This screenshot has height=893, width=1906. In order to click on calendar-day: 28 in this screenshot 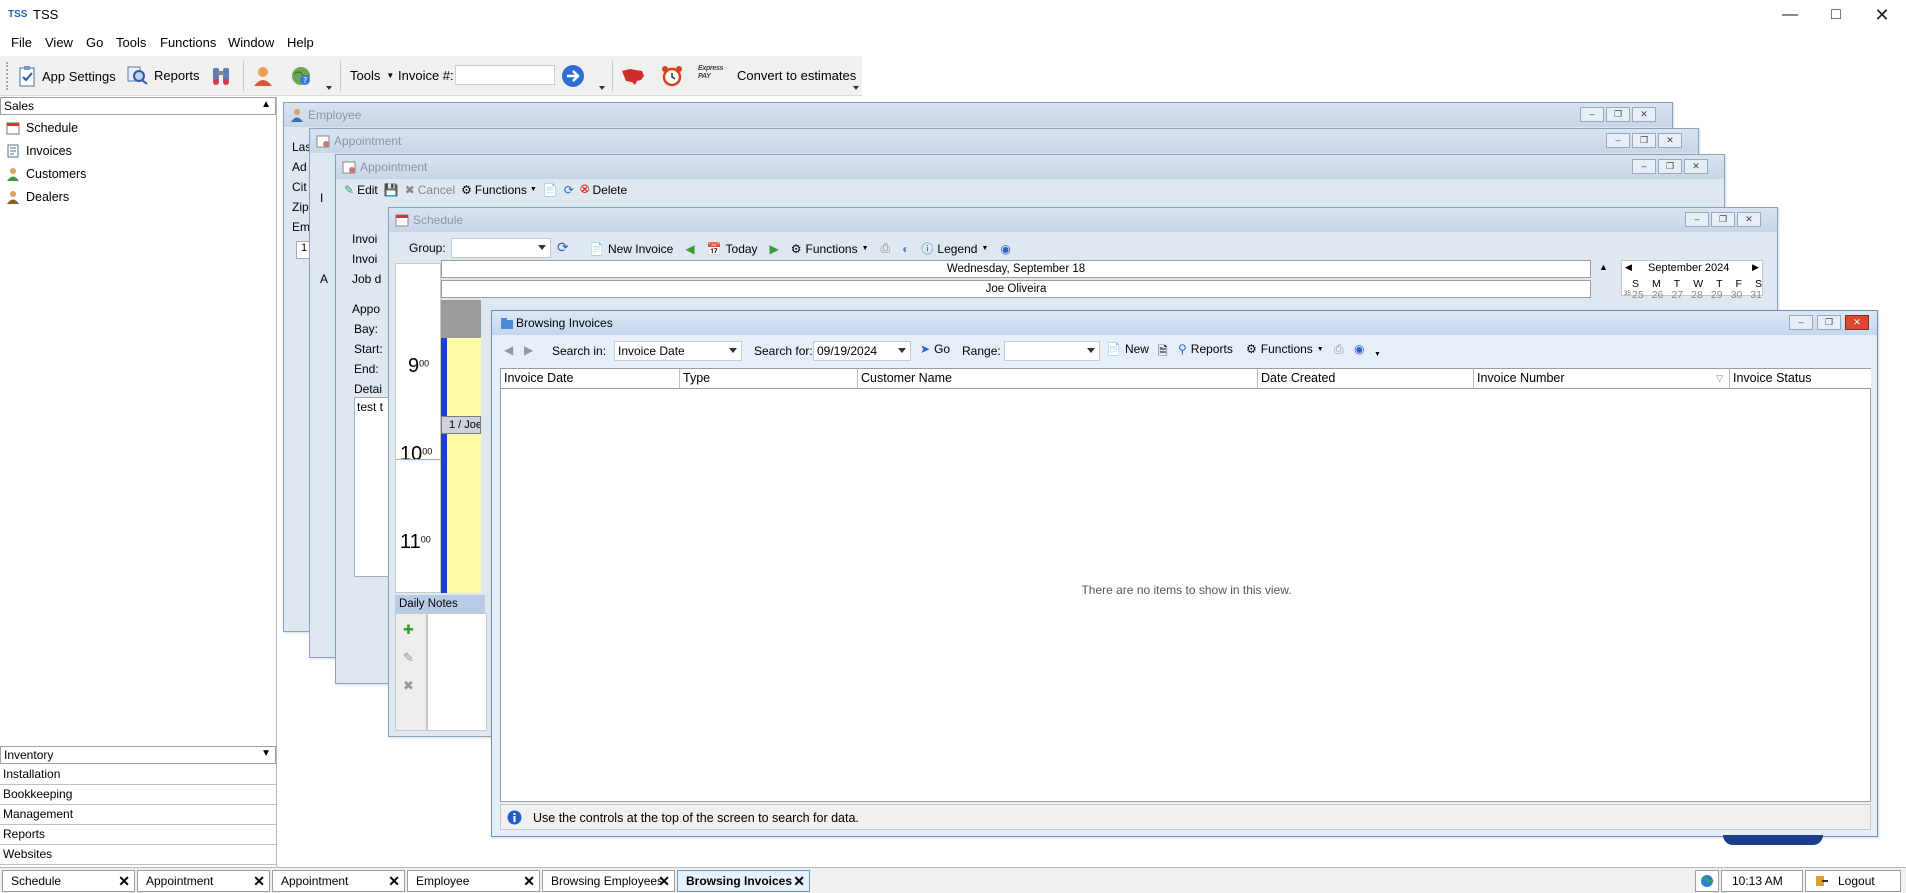, I will do `click(1697, 295)`.